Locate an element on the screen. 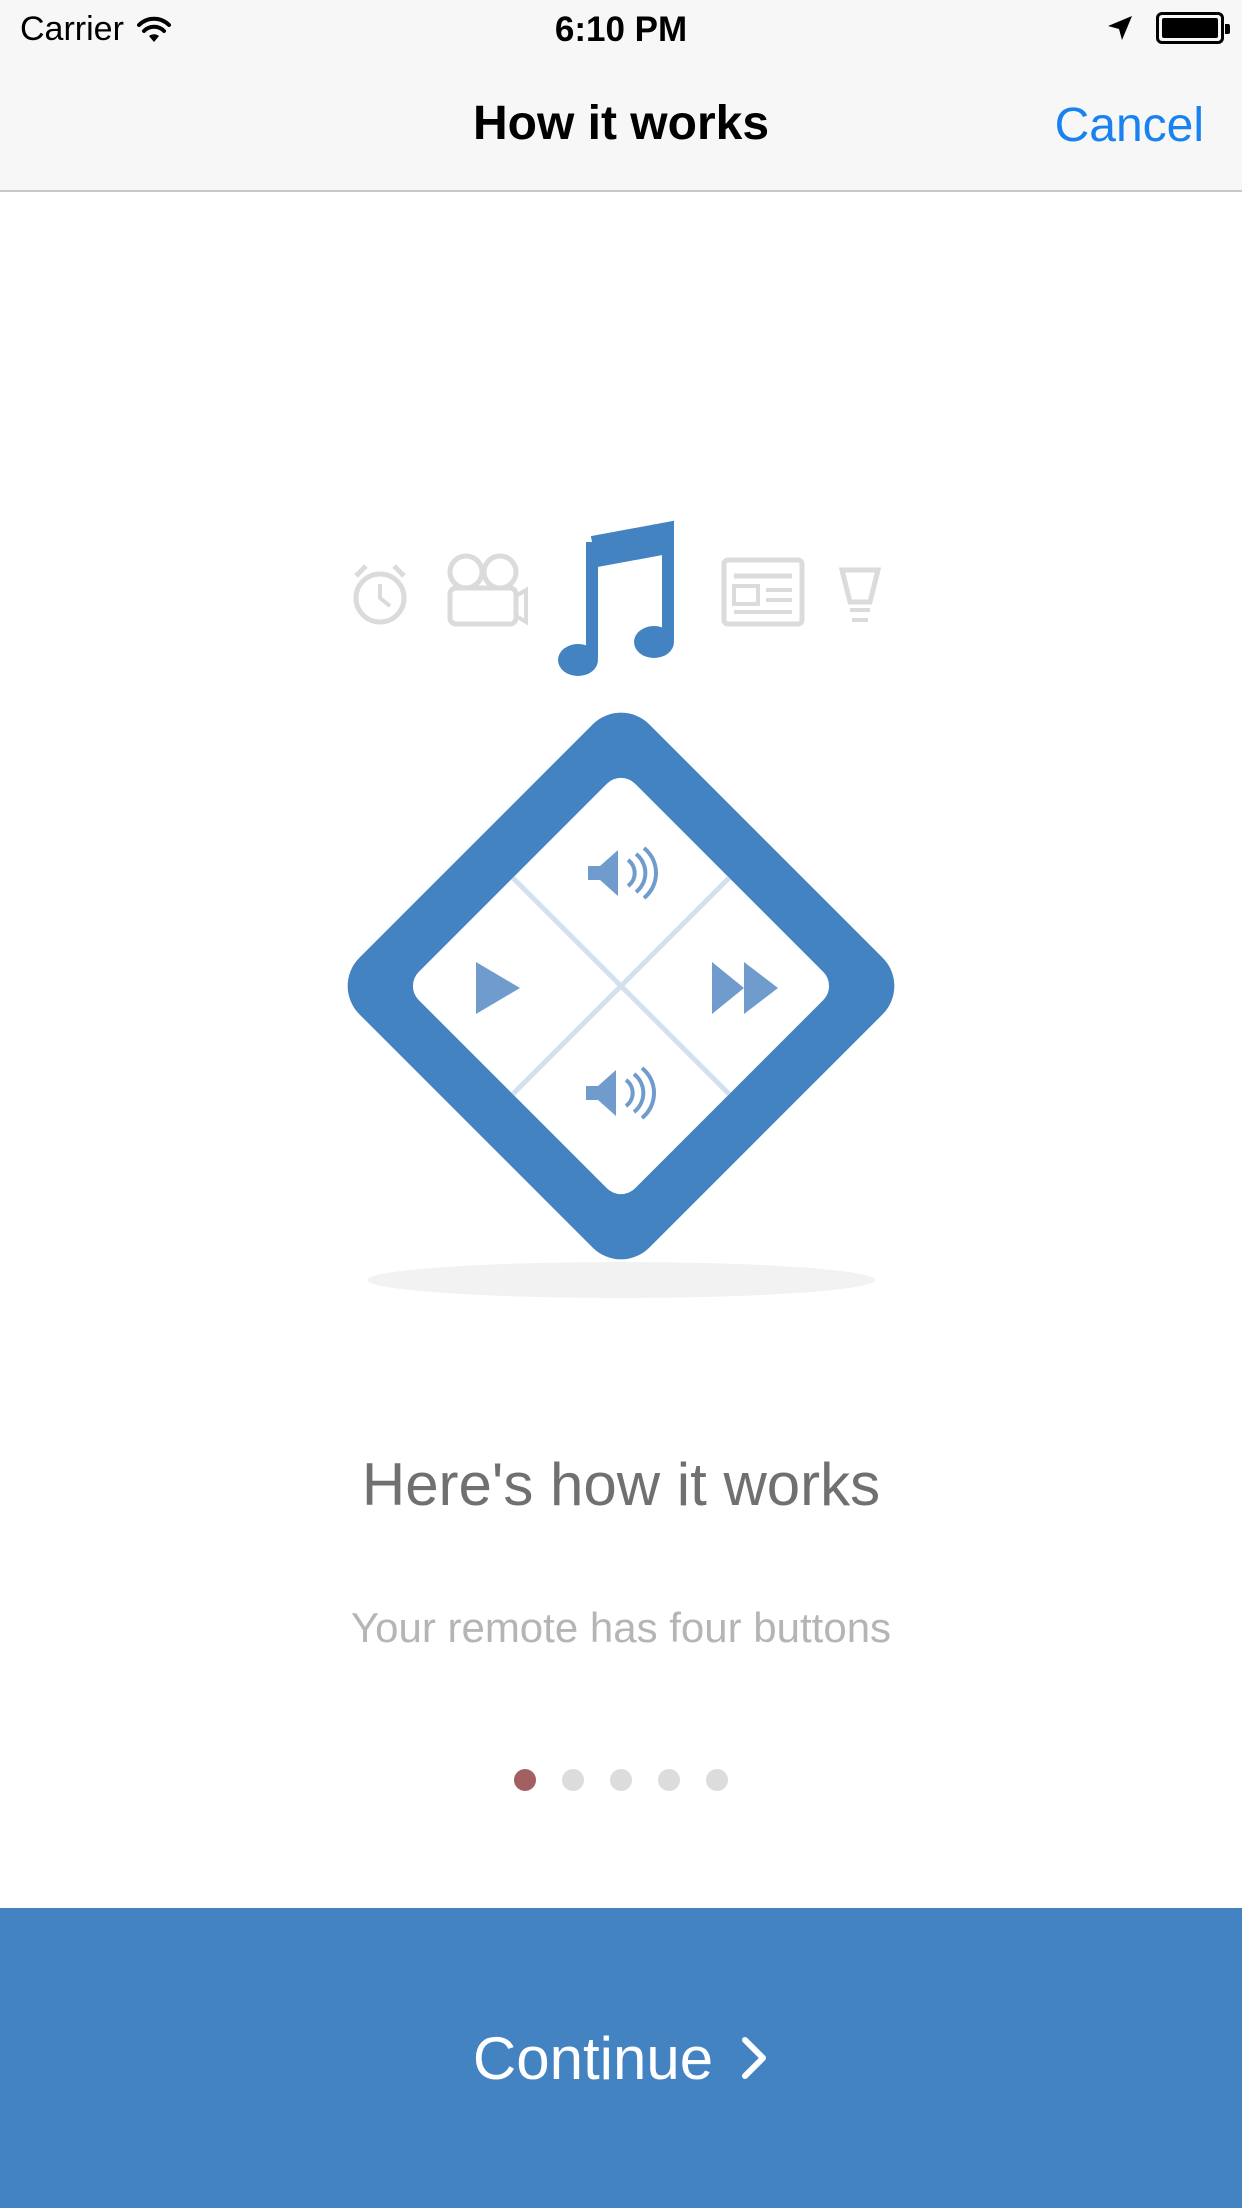 The image size is (1242, 2208). music-note-icon is located at coordinates (616, 598).